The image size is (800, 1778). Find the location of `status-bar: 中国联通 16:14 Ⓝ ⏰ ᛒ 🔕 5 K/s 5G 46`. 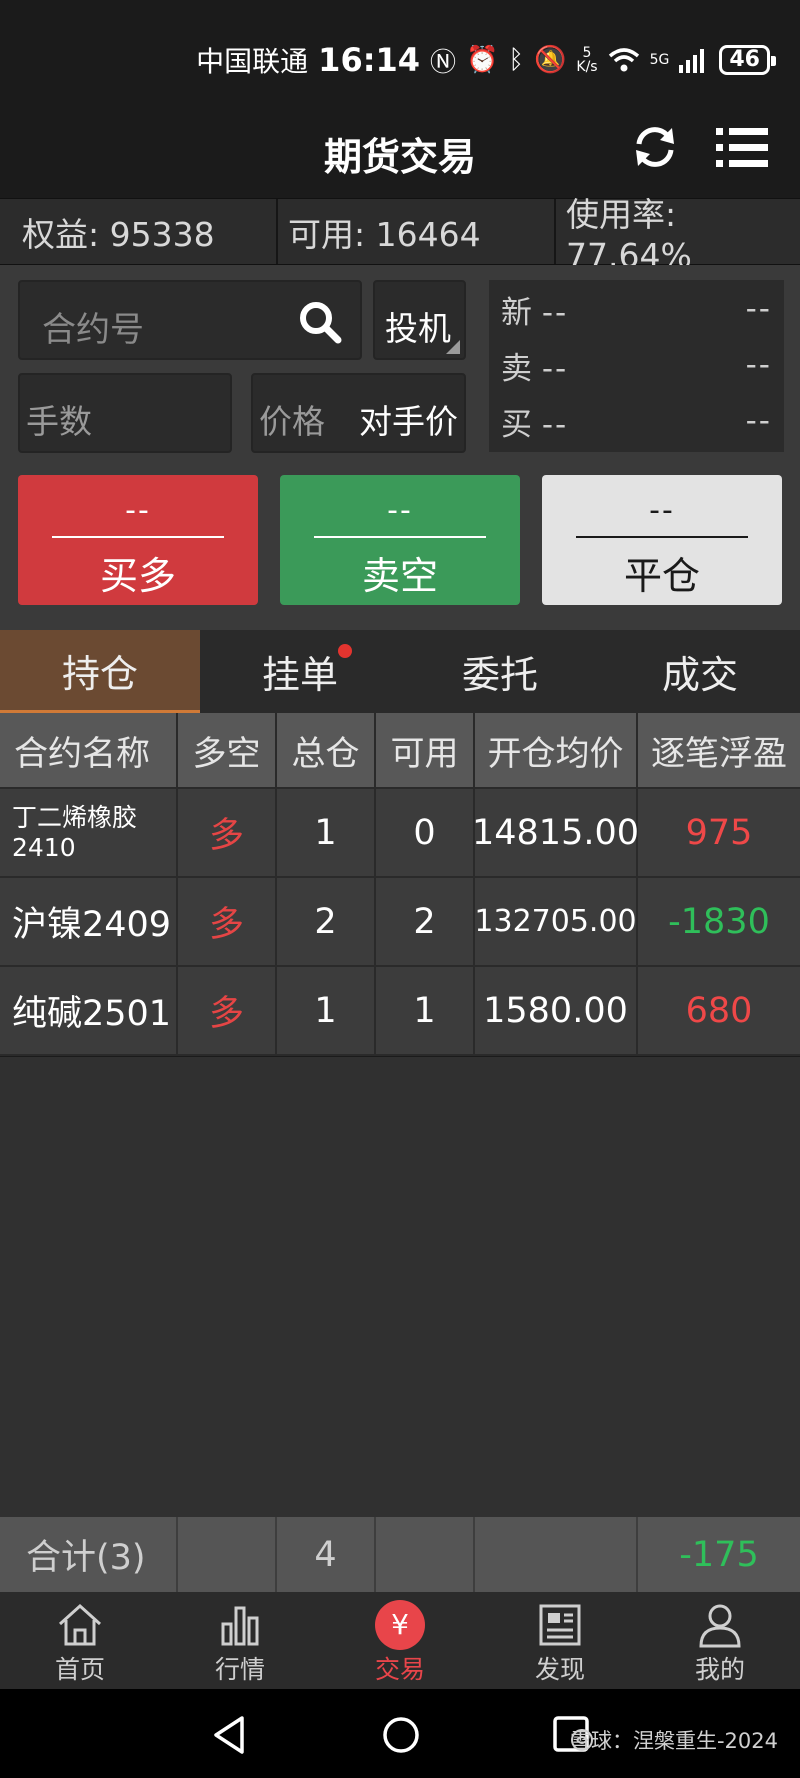

status-bar: 中国联通 16:14 Ⓝ ⏰ ᛒ 🔕 5 K/s 5G 46 is located at coordinates (400, 50).